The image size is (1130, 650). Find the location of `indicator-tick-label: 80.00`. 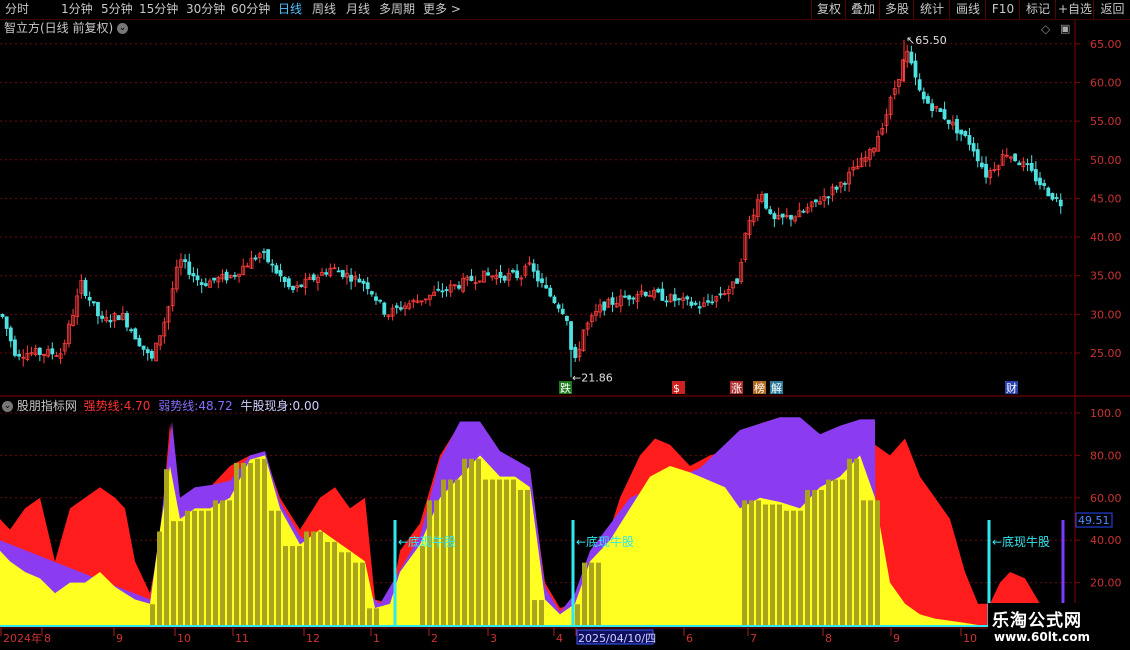

indicator-tick-label: 80.00 is located at coordinates (1106, 455).